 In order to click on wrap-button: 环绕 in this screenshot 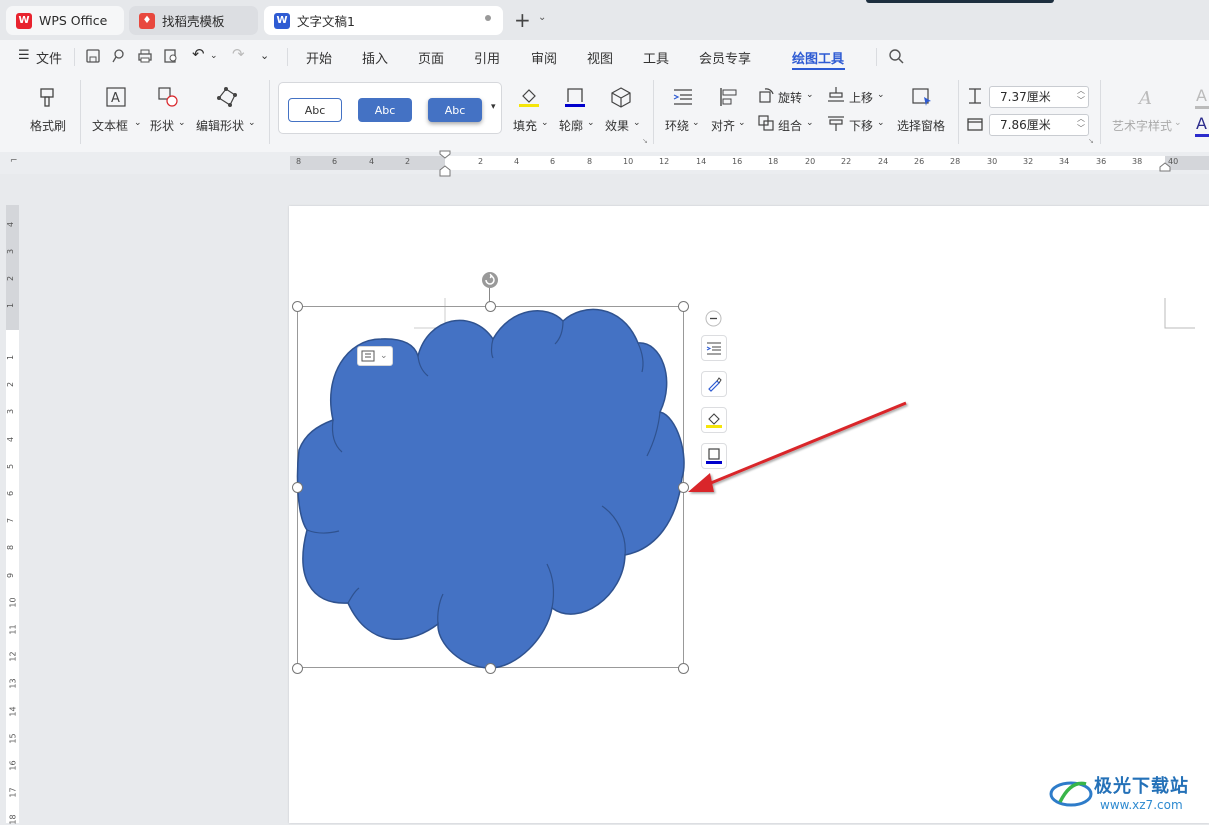, I will do `click(677, 125)`.